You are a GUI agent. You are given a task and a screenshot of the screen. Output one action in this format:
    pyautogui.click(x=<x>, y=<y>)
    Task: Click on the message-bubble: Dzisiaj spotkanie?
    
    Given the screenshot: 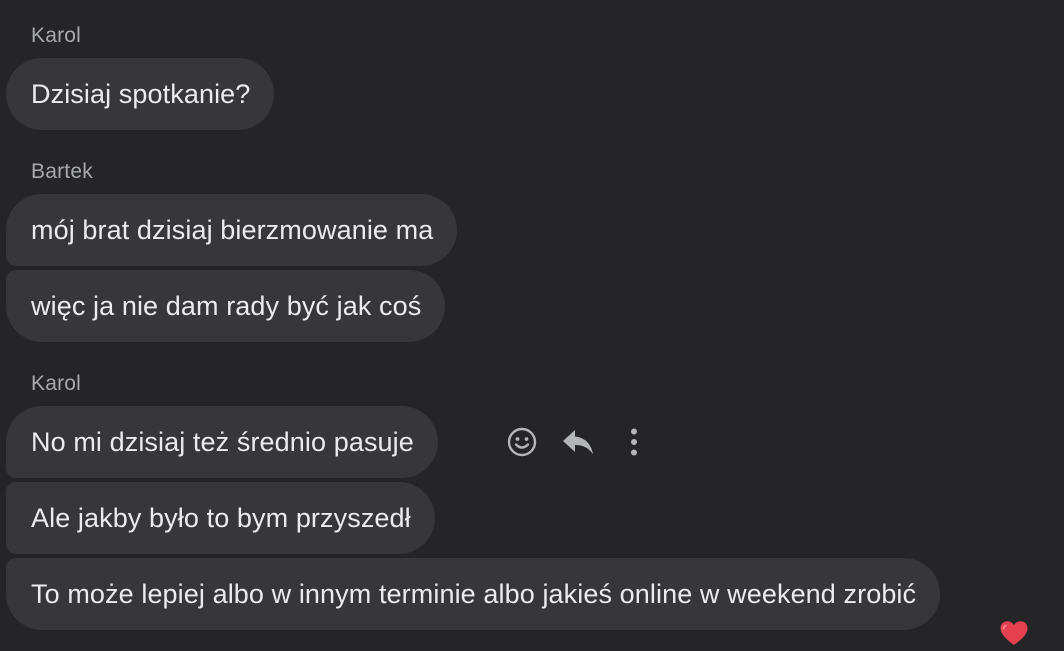 What is the action you would take?
    pyautogui.click(x=140, y=94)
    